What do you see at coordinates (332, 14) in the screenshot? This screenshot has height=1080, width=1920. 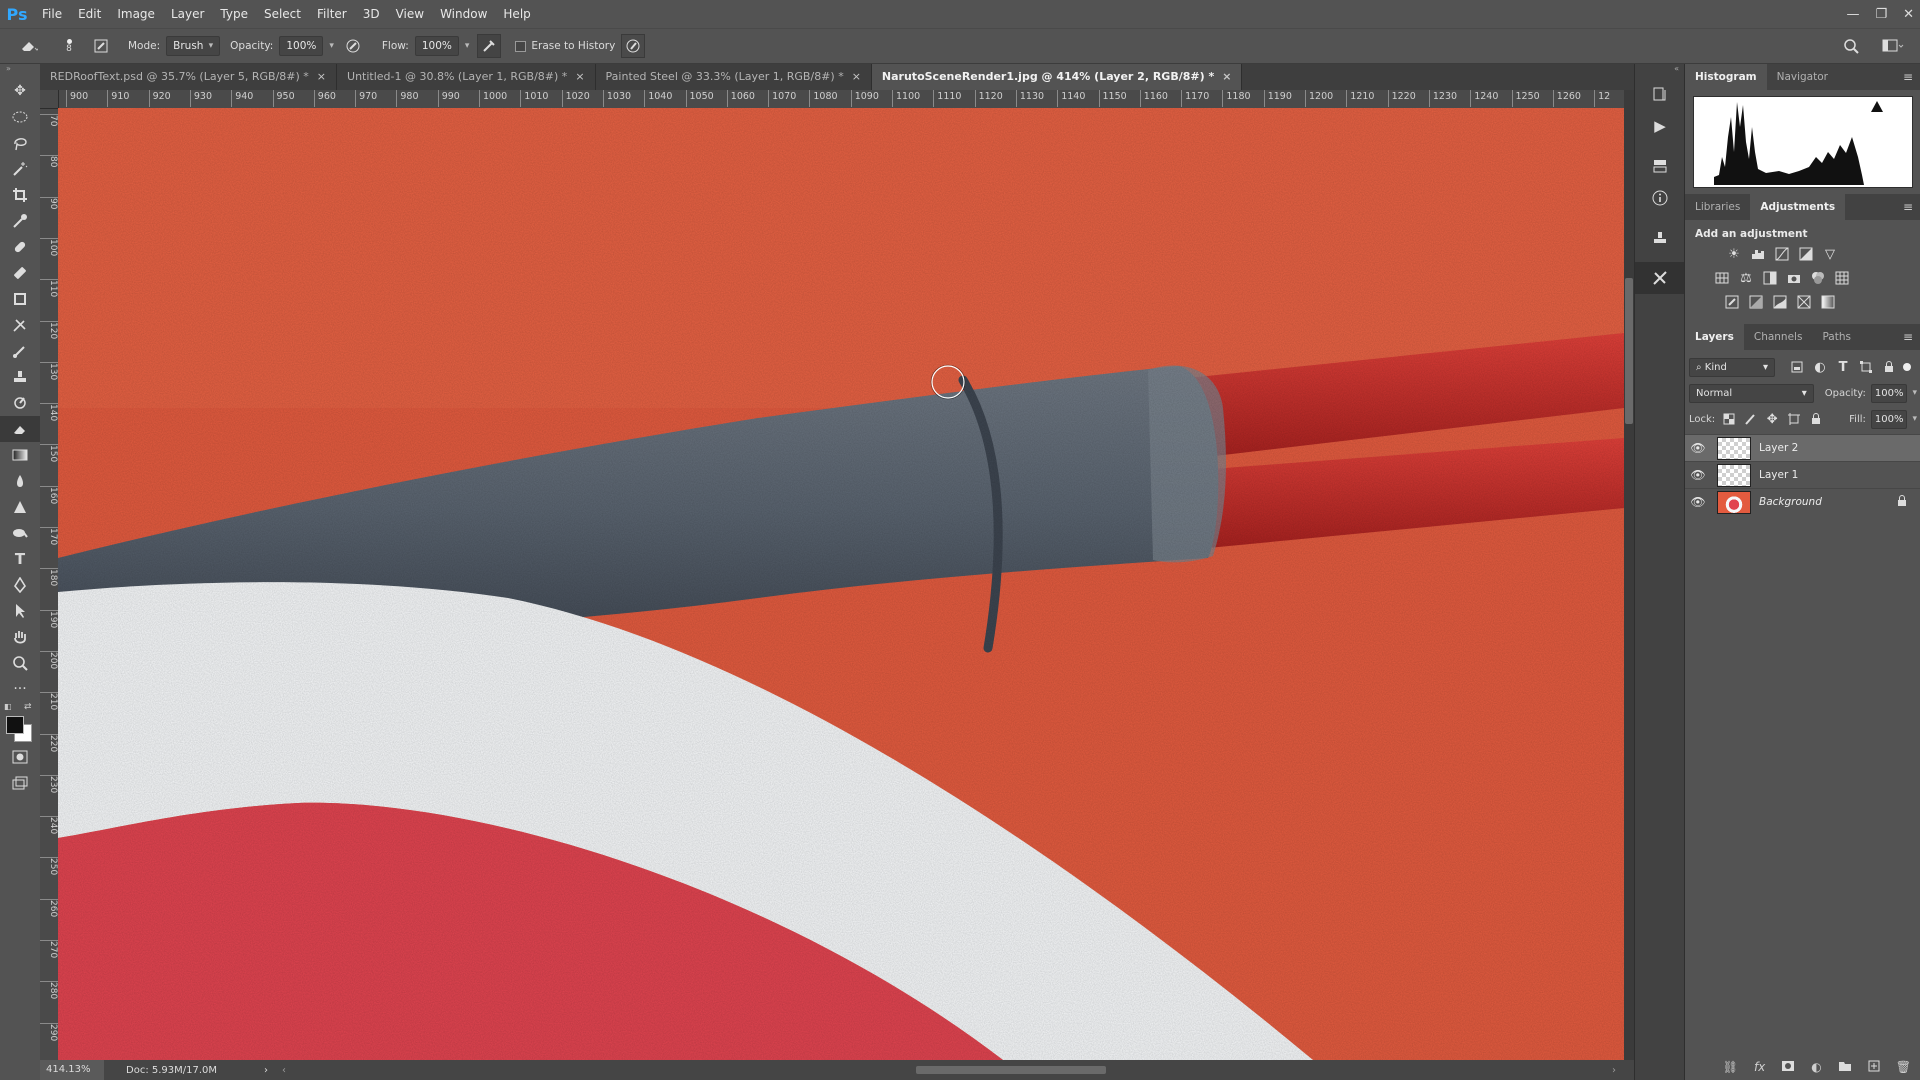 I see `menu-filter: Filter` at bounding box center [332, 14].